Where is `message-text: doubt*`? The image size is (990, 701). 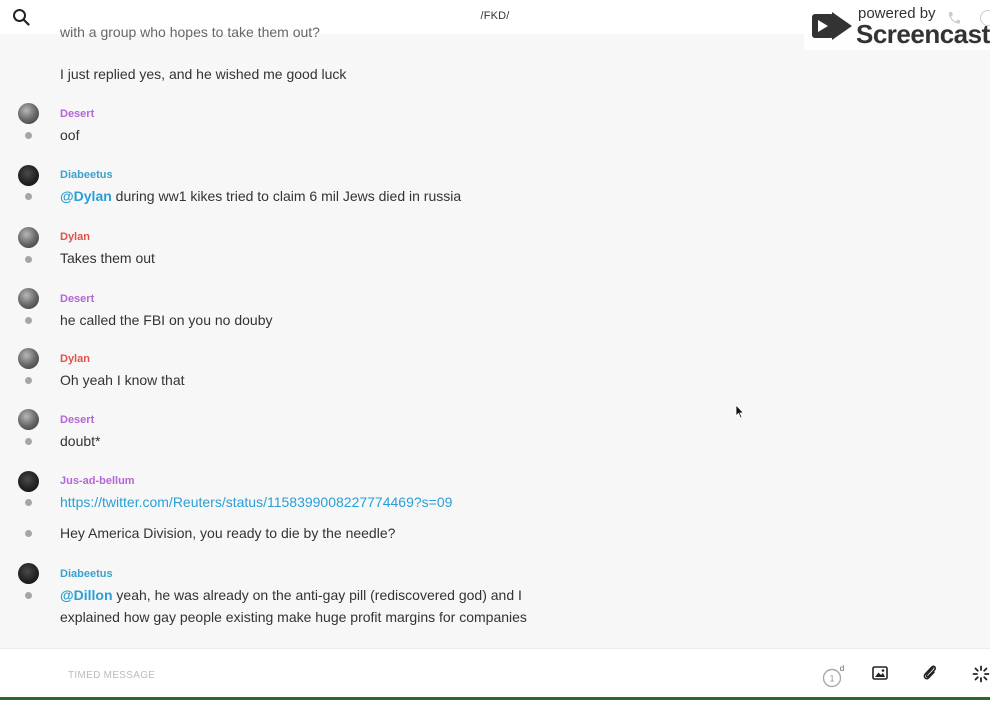
message-text: doubt* is located at coordinates (80, 441).